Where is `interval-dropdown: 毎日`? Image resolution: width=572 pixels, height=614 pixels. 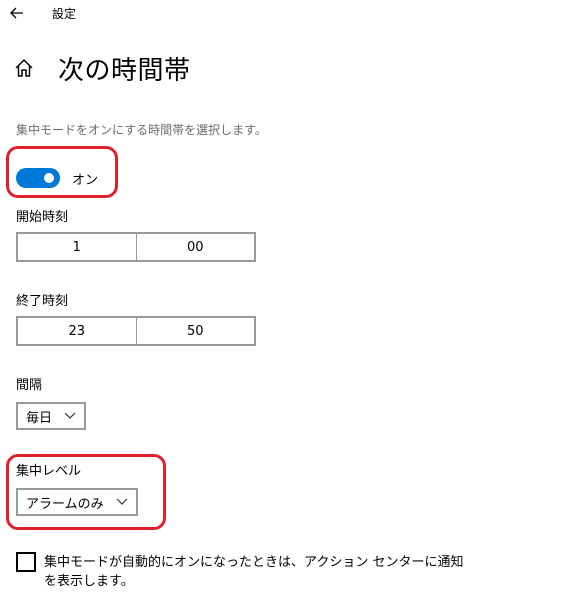
interval-dropdown: 毎日 is located at coordinates (51, 416).